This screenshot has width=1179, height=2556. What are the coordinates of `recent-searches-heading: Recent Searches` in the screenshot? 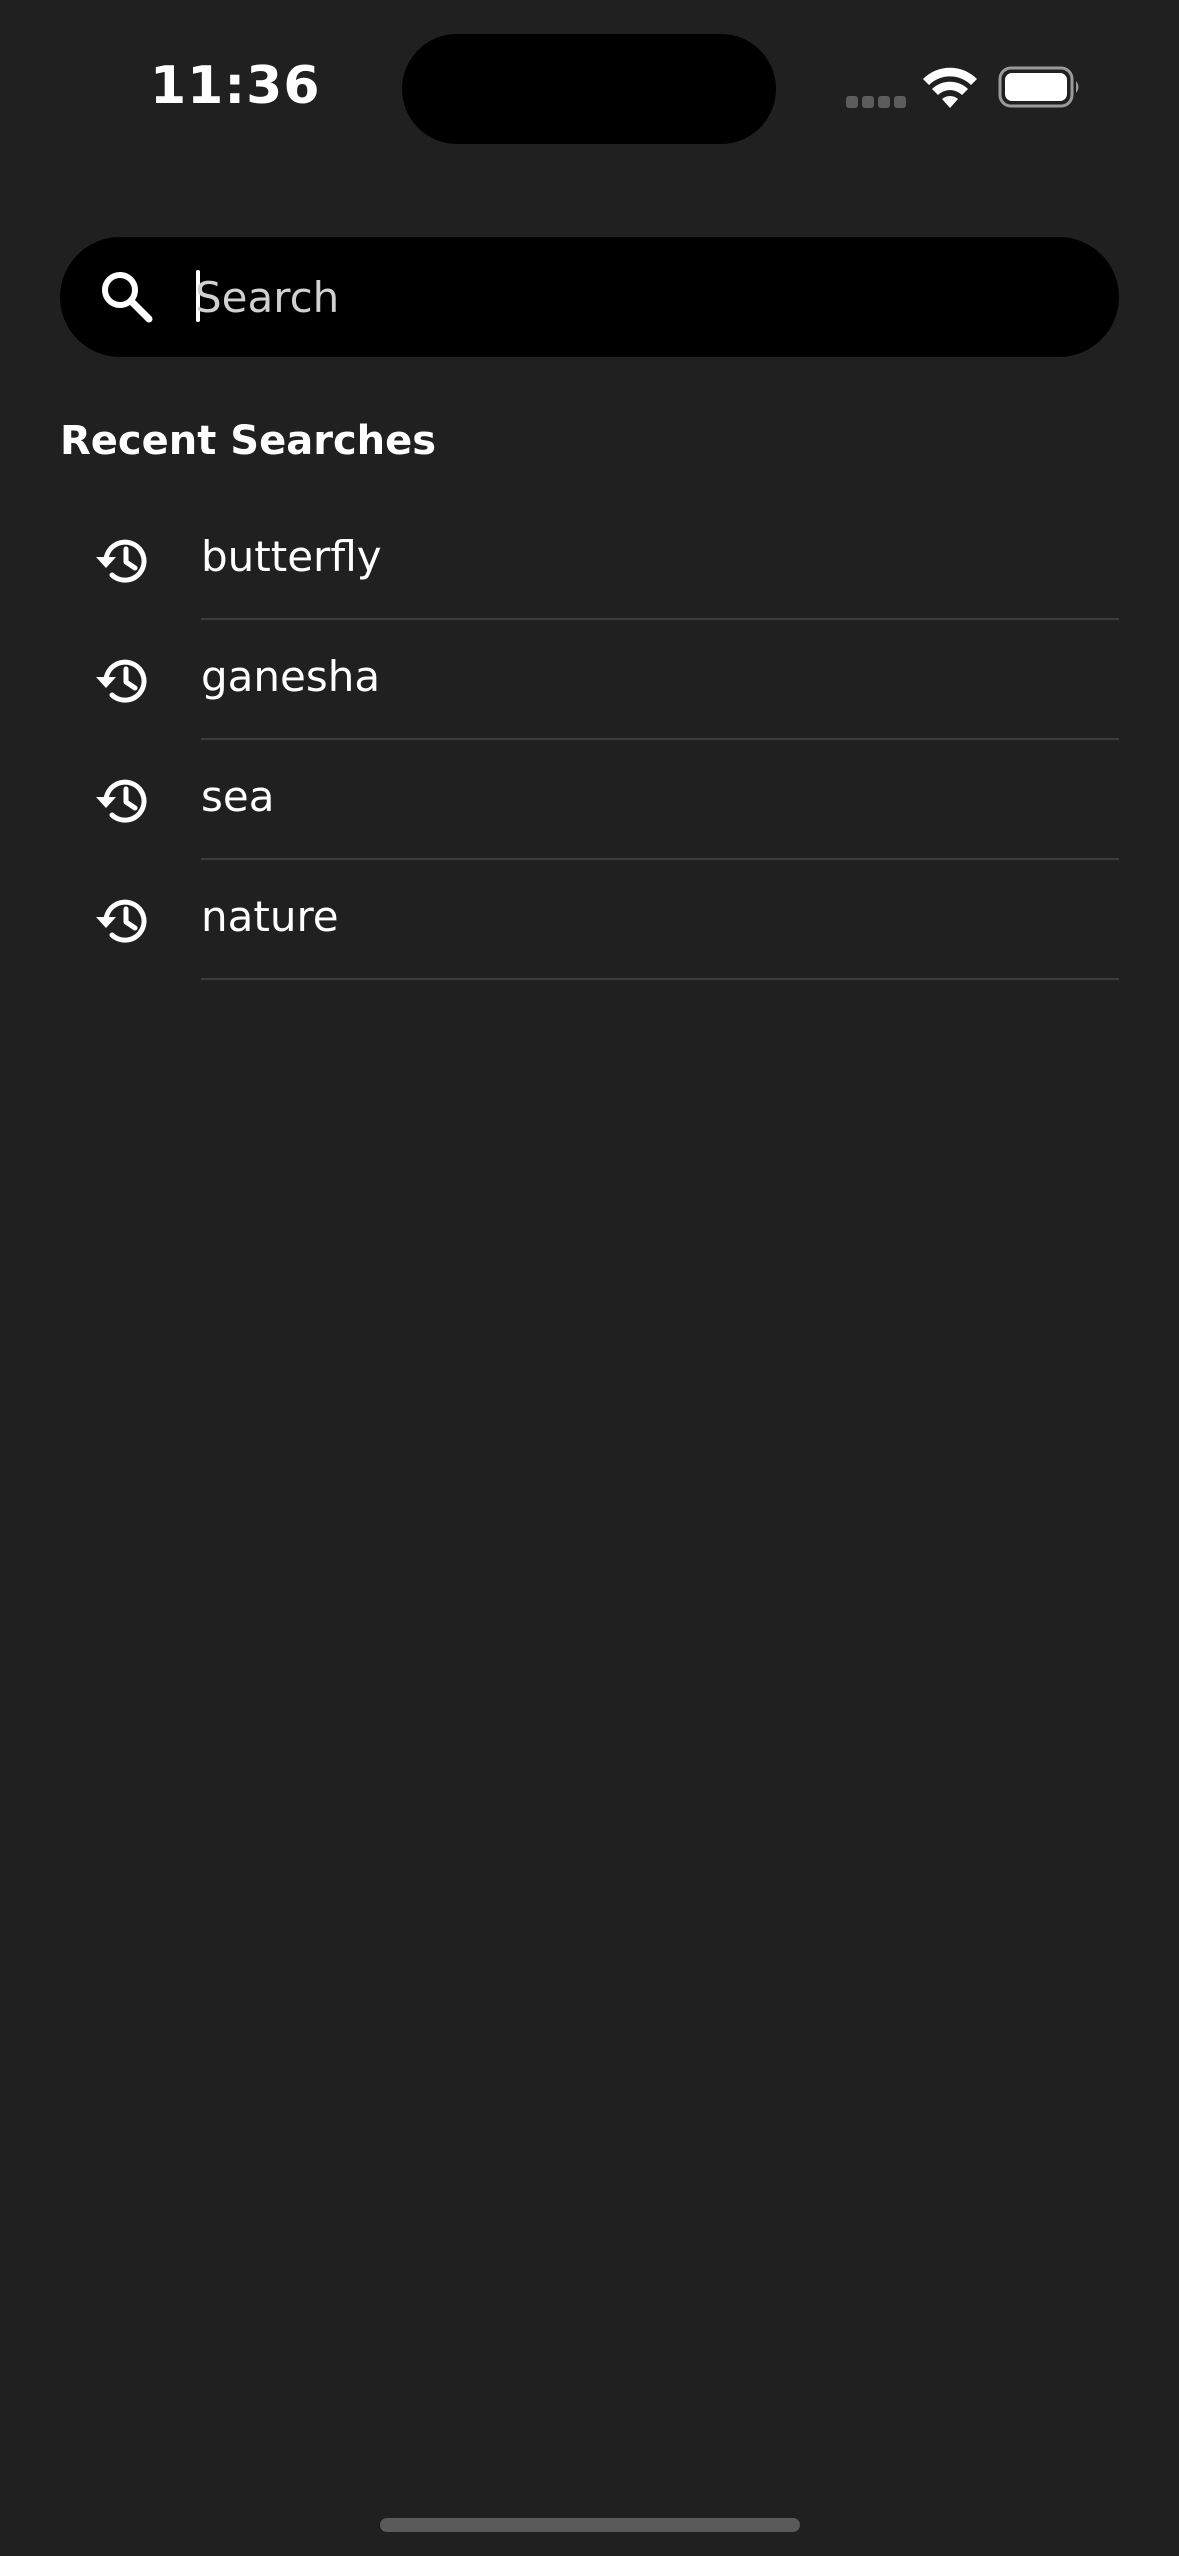 It's located at (248, 441).